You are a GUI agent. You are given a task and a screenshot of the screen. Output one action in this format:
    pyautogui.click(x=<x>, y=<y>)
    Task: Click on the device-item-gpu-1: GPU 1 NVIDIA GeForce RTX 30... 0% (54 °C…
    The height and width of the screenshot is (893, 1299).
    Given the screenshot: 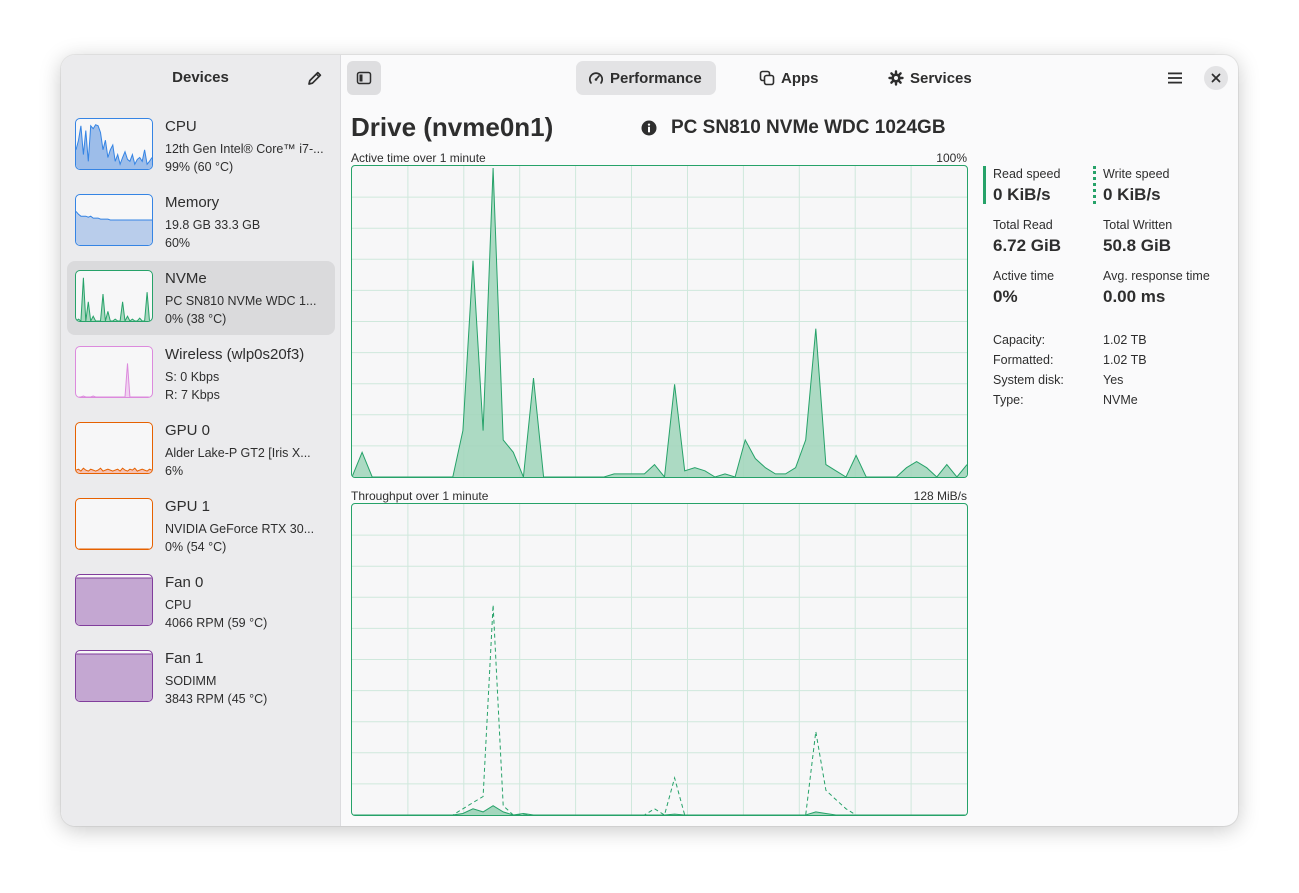 What is the action you would take?
    pyautogui.click(x=201, y=526)
    